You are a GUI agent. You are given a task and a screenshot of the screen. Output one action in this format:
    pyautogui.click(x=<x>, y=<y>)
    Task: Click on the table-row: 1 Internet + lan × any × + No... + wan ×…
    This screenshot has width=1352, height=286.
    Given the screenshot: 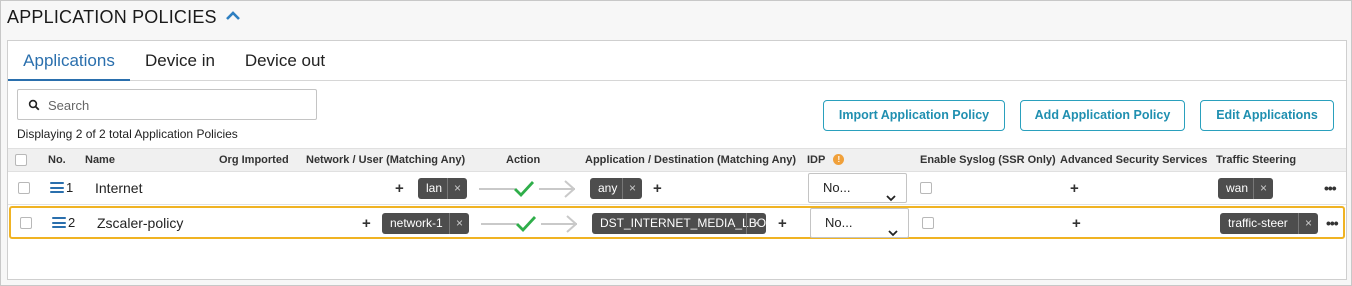 What is the action you would take?
    pyautogui.click(x=677, y=188)
    